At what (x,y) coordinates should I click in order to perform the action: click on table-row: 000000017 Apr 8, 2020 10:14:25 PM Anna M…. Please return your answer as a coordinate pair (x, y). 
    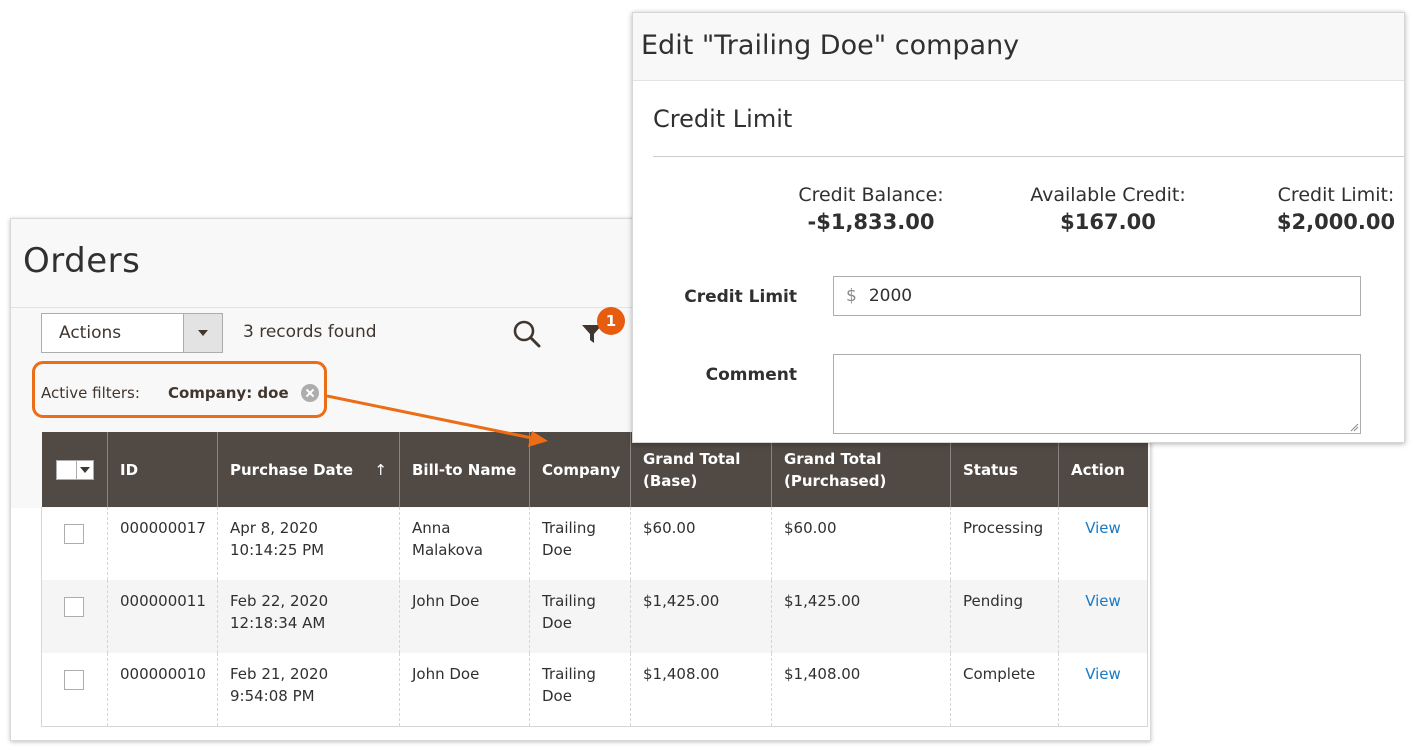
    Looking at the image, I should click on (594, 543).